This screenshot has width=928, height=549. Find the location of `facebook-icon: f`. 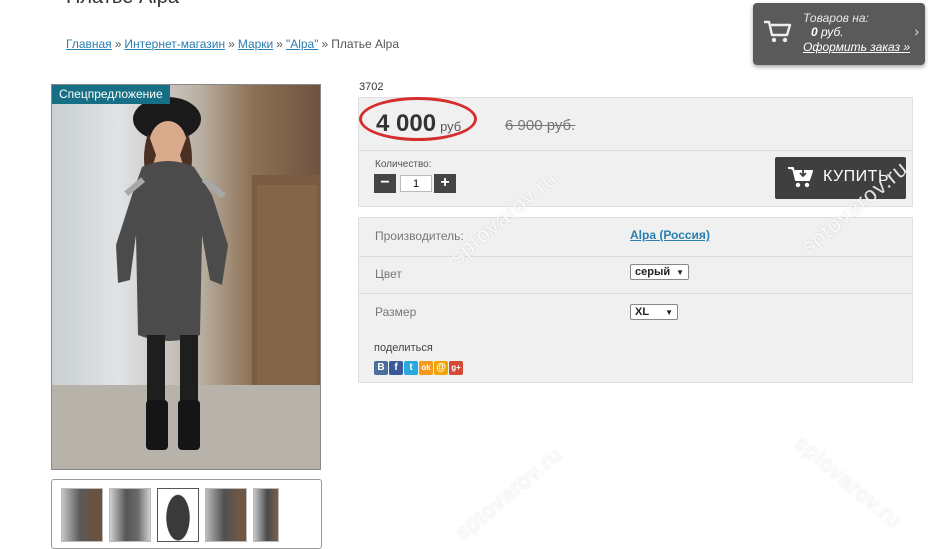

facebook-icon: f is located at coordinates (396, 368).